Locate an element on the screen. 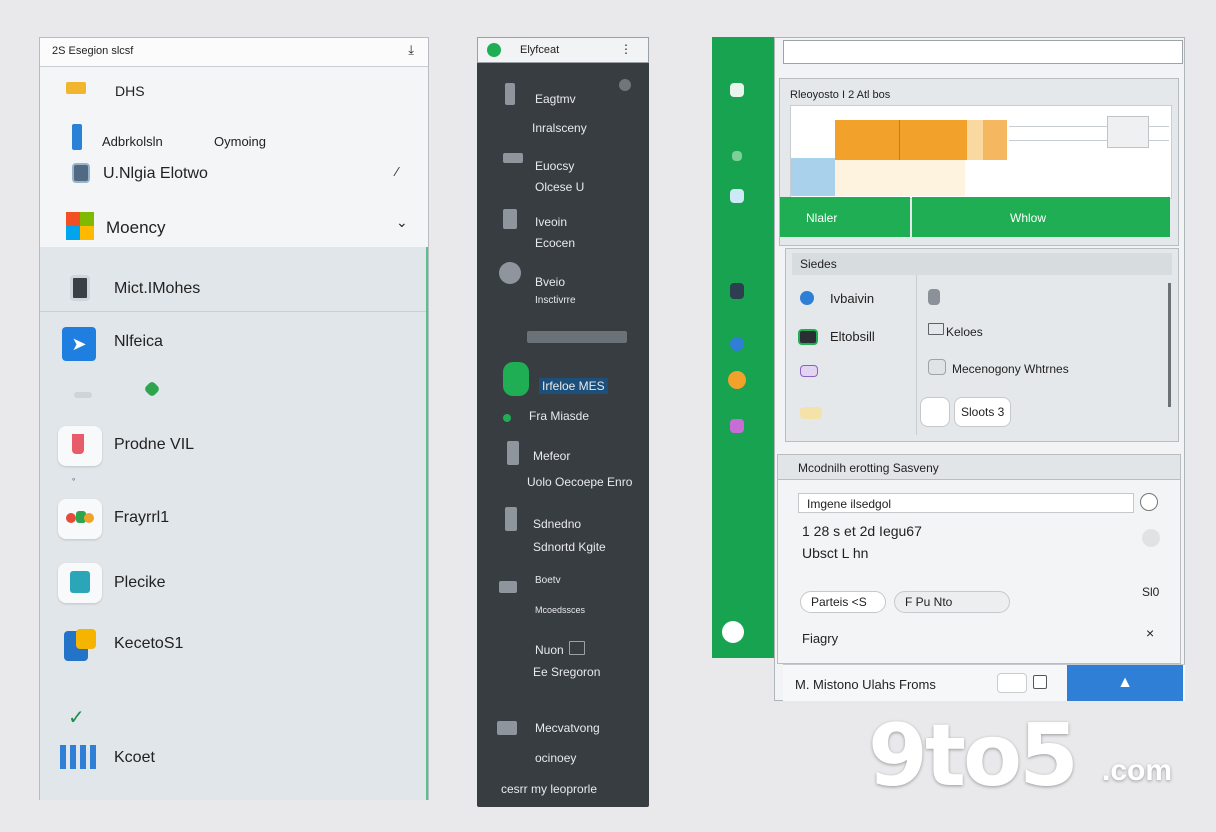  sidebar-item: cesrr my leoprorle is located at coordinates (549, 789).